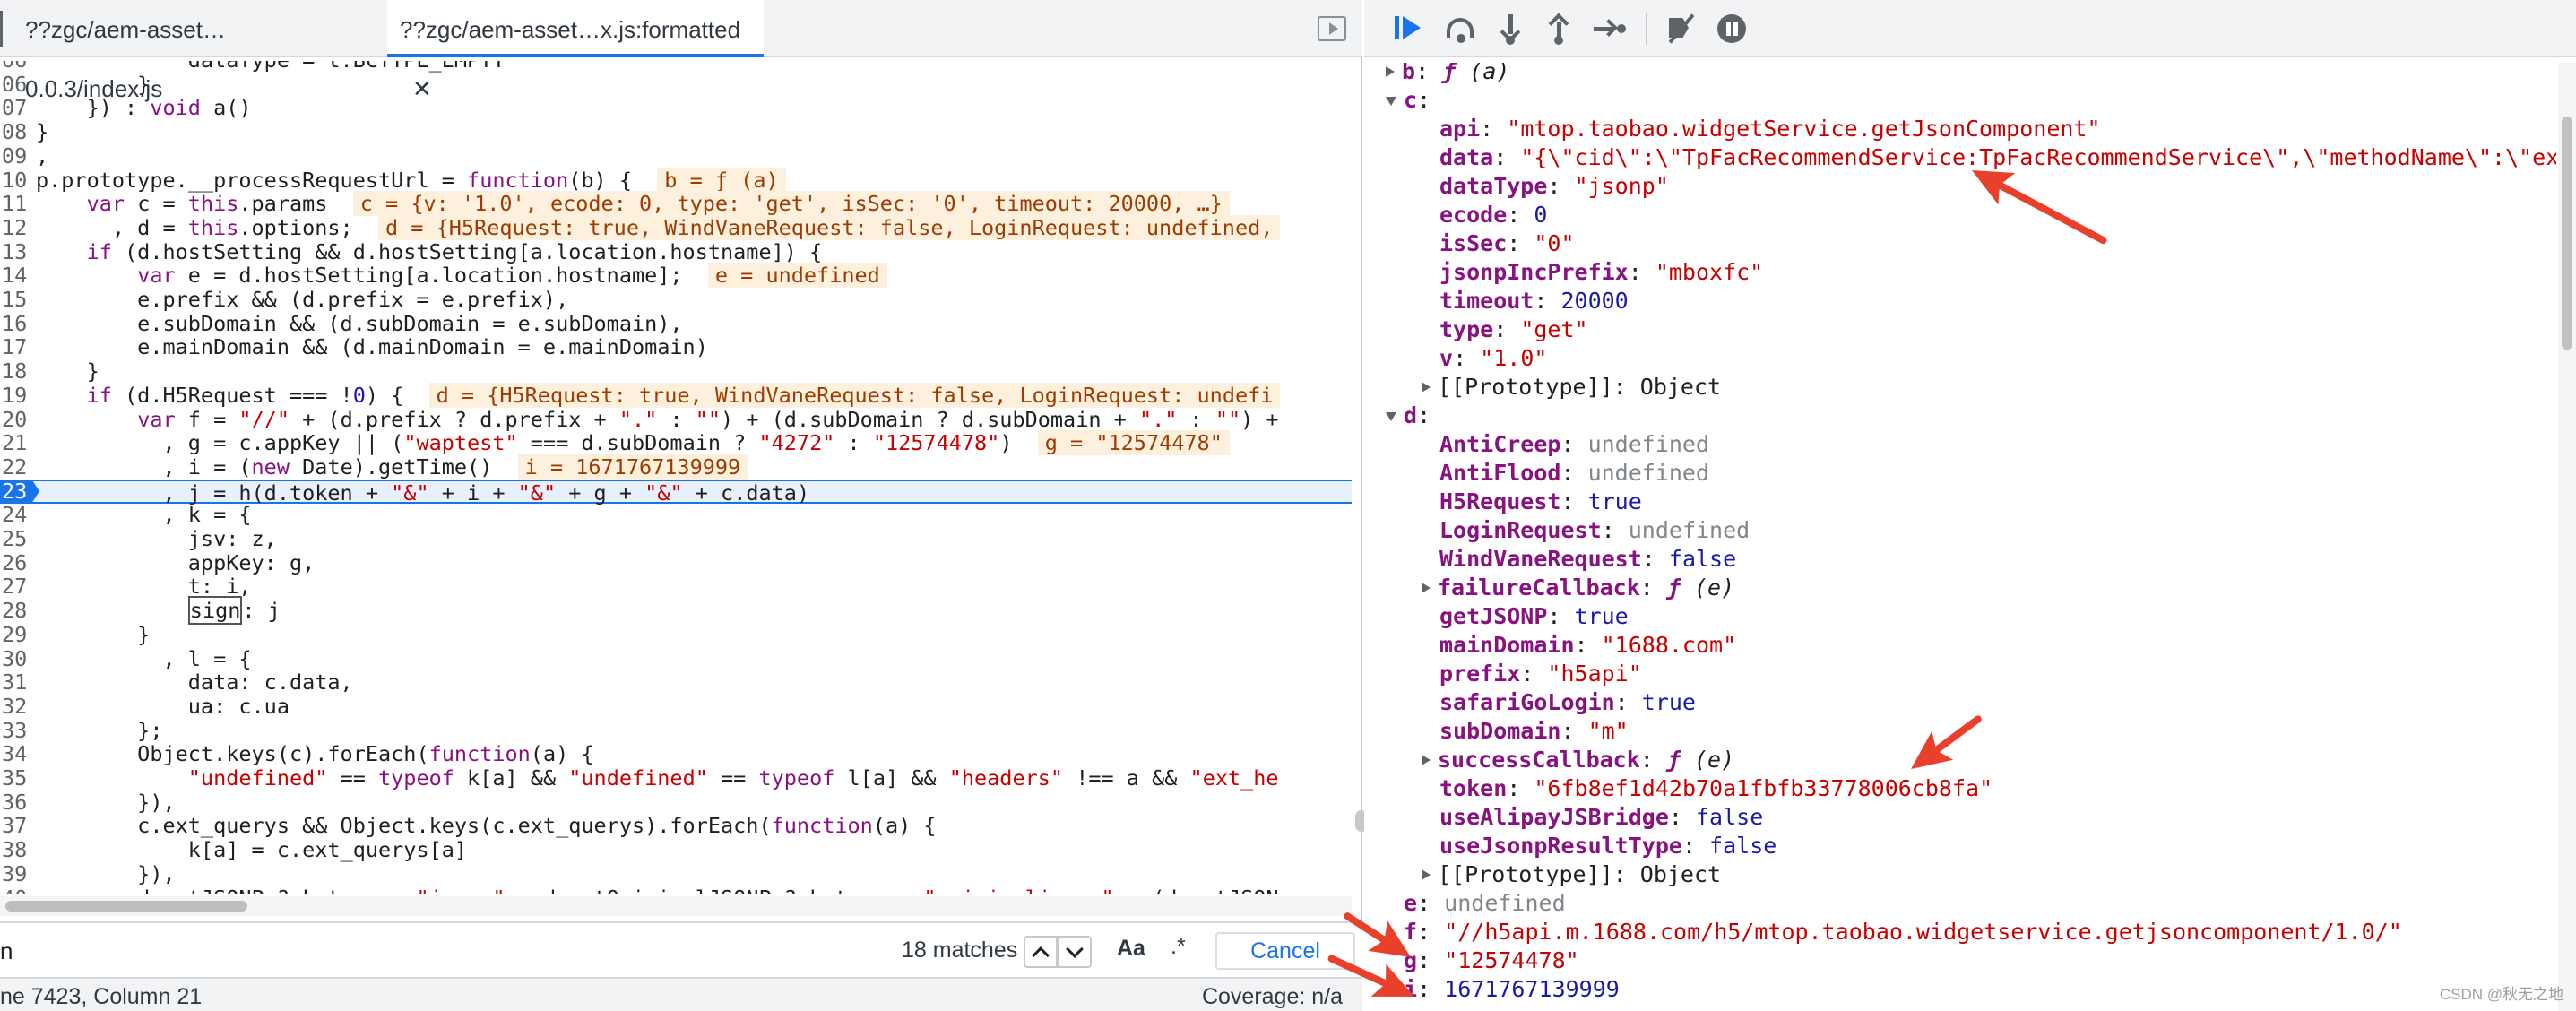  I want to click on line-number: 36, so click(15, 803).